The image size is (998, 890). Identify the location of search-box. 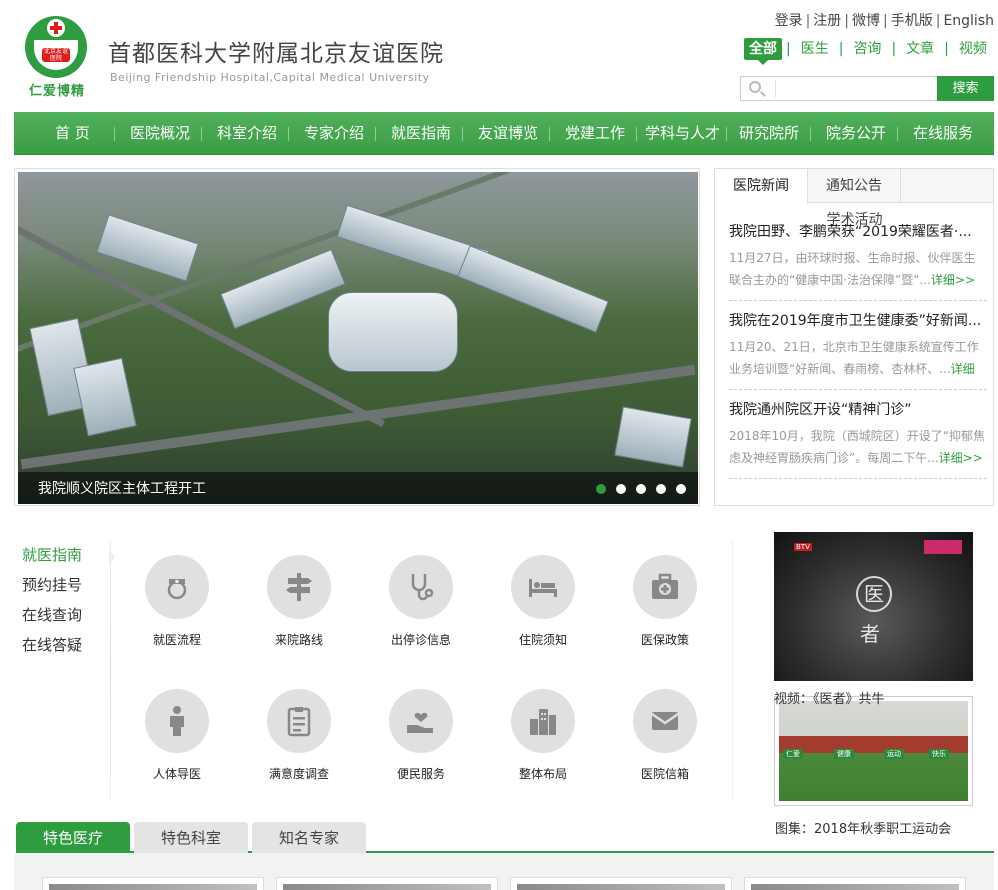
(839, 88).